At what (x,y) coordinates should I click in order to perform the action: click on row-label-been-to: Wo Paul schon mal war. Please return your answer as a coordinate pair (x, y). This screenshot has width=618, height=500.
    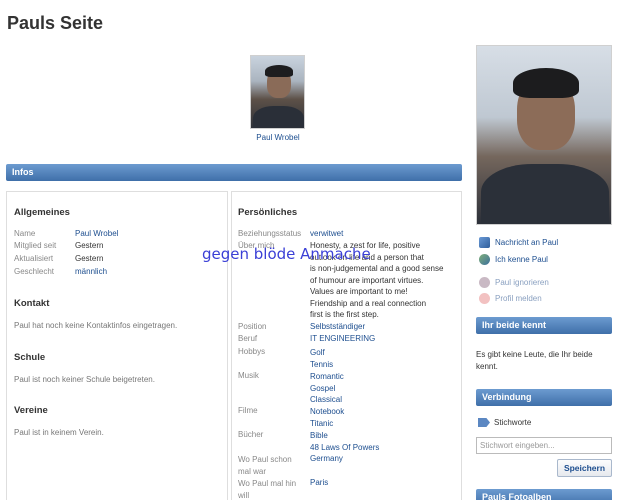
    Looking at the image, I should click on (265, 465).